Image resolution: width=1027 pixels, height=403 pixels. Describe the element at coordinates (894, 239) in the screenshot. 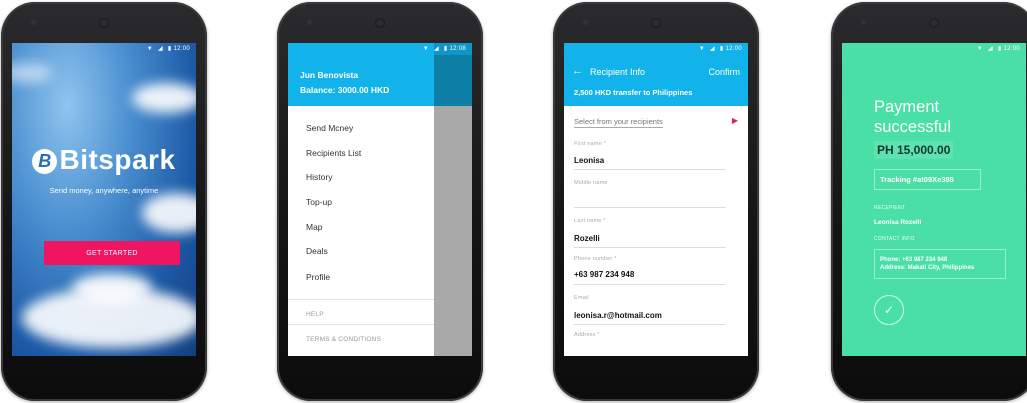

I see `contact-info-label: CONTACT INFO` at that location.